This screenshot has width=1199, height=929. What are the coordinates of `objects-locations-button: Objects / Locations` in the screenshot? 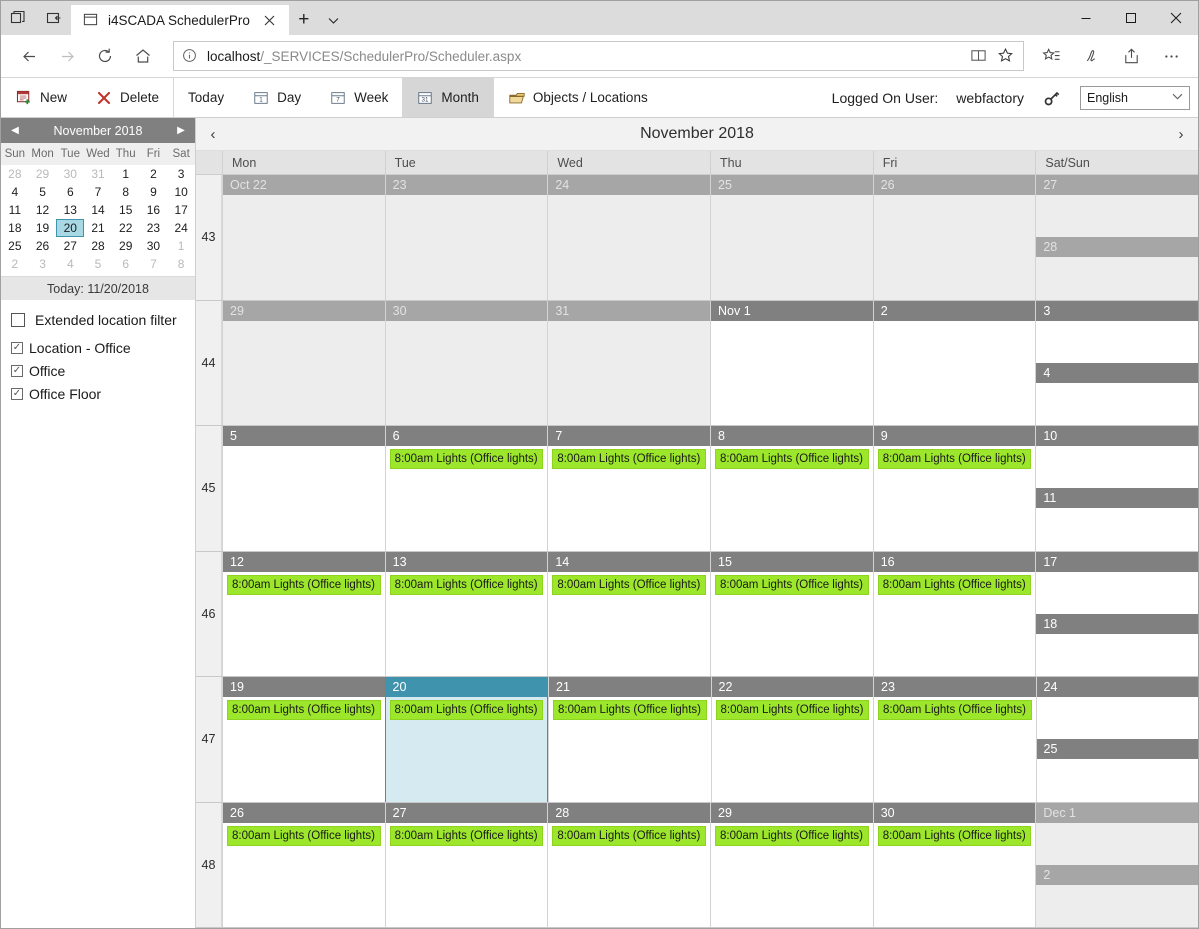 It's located at (578, 97).